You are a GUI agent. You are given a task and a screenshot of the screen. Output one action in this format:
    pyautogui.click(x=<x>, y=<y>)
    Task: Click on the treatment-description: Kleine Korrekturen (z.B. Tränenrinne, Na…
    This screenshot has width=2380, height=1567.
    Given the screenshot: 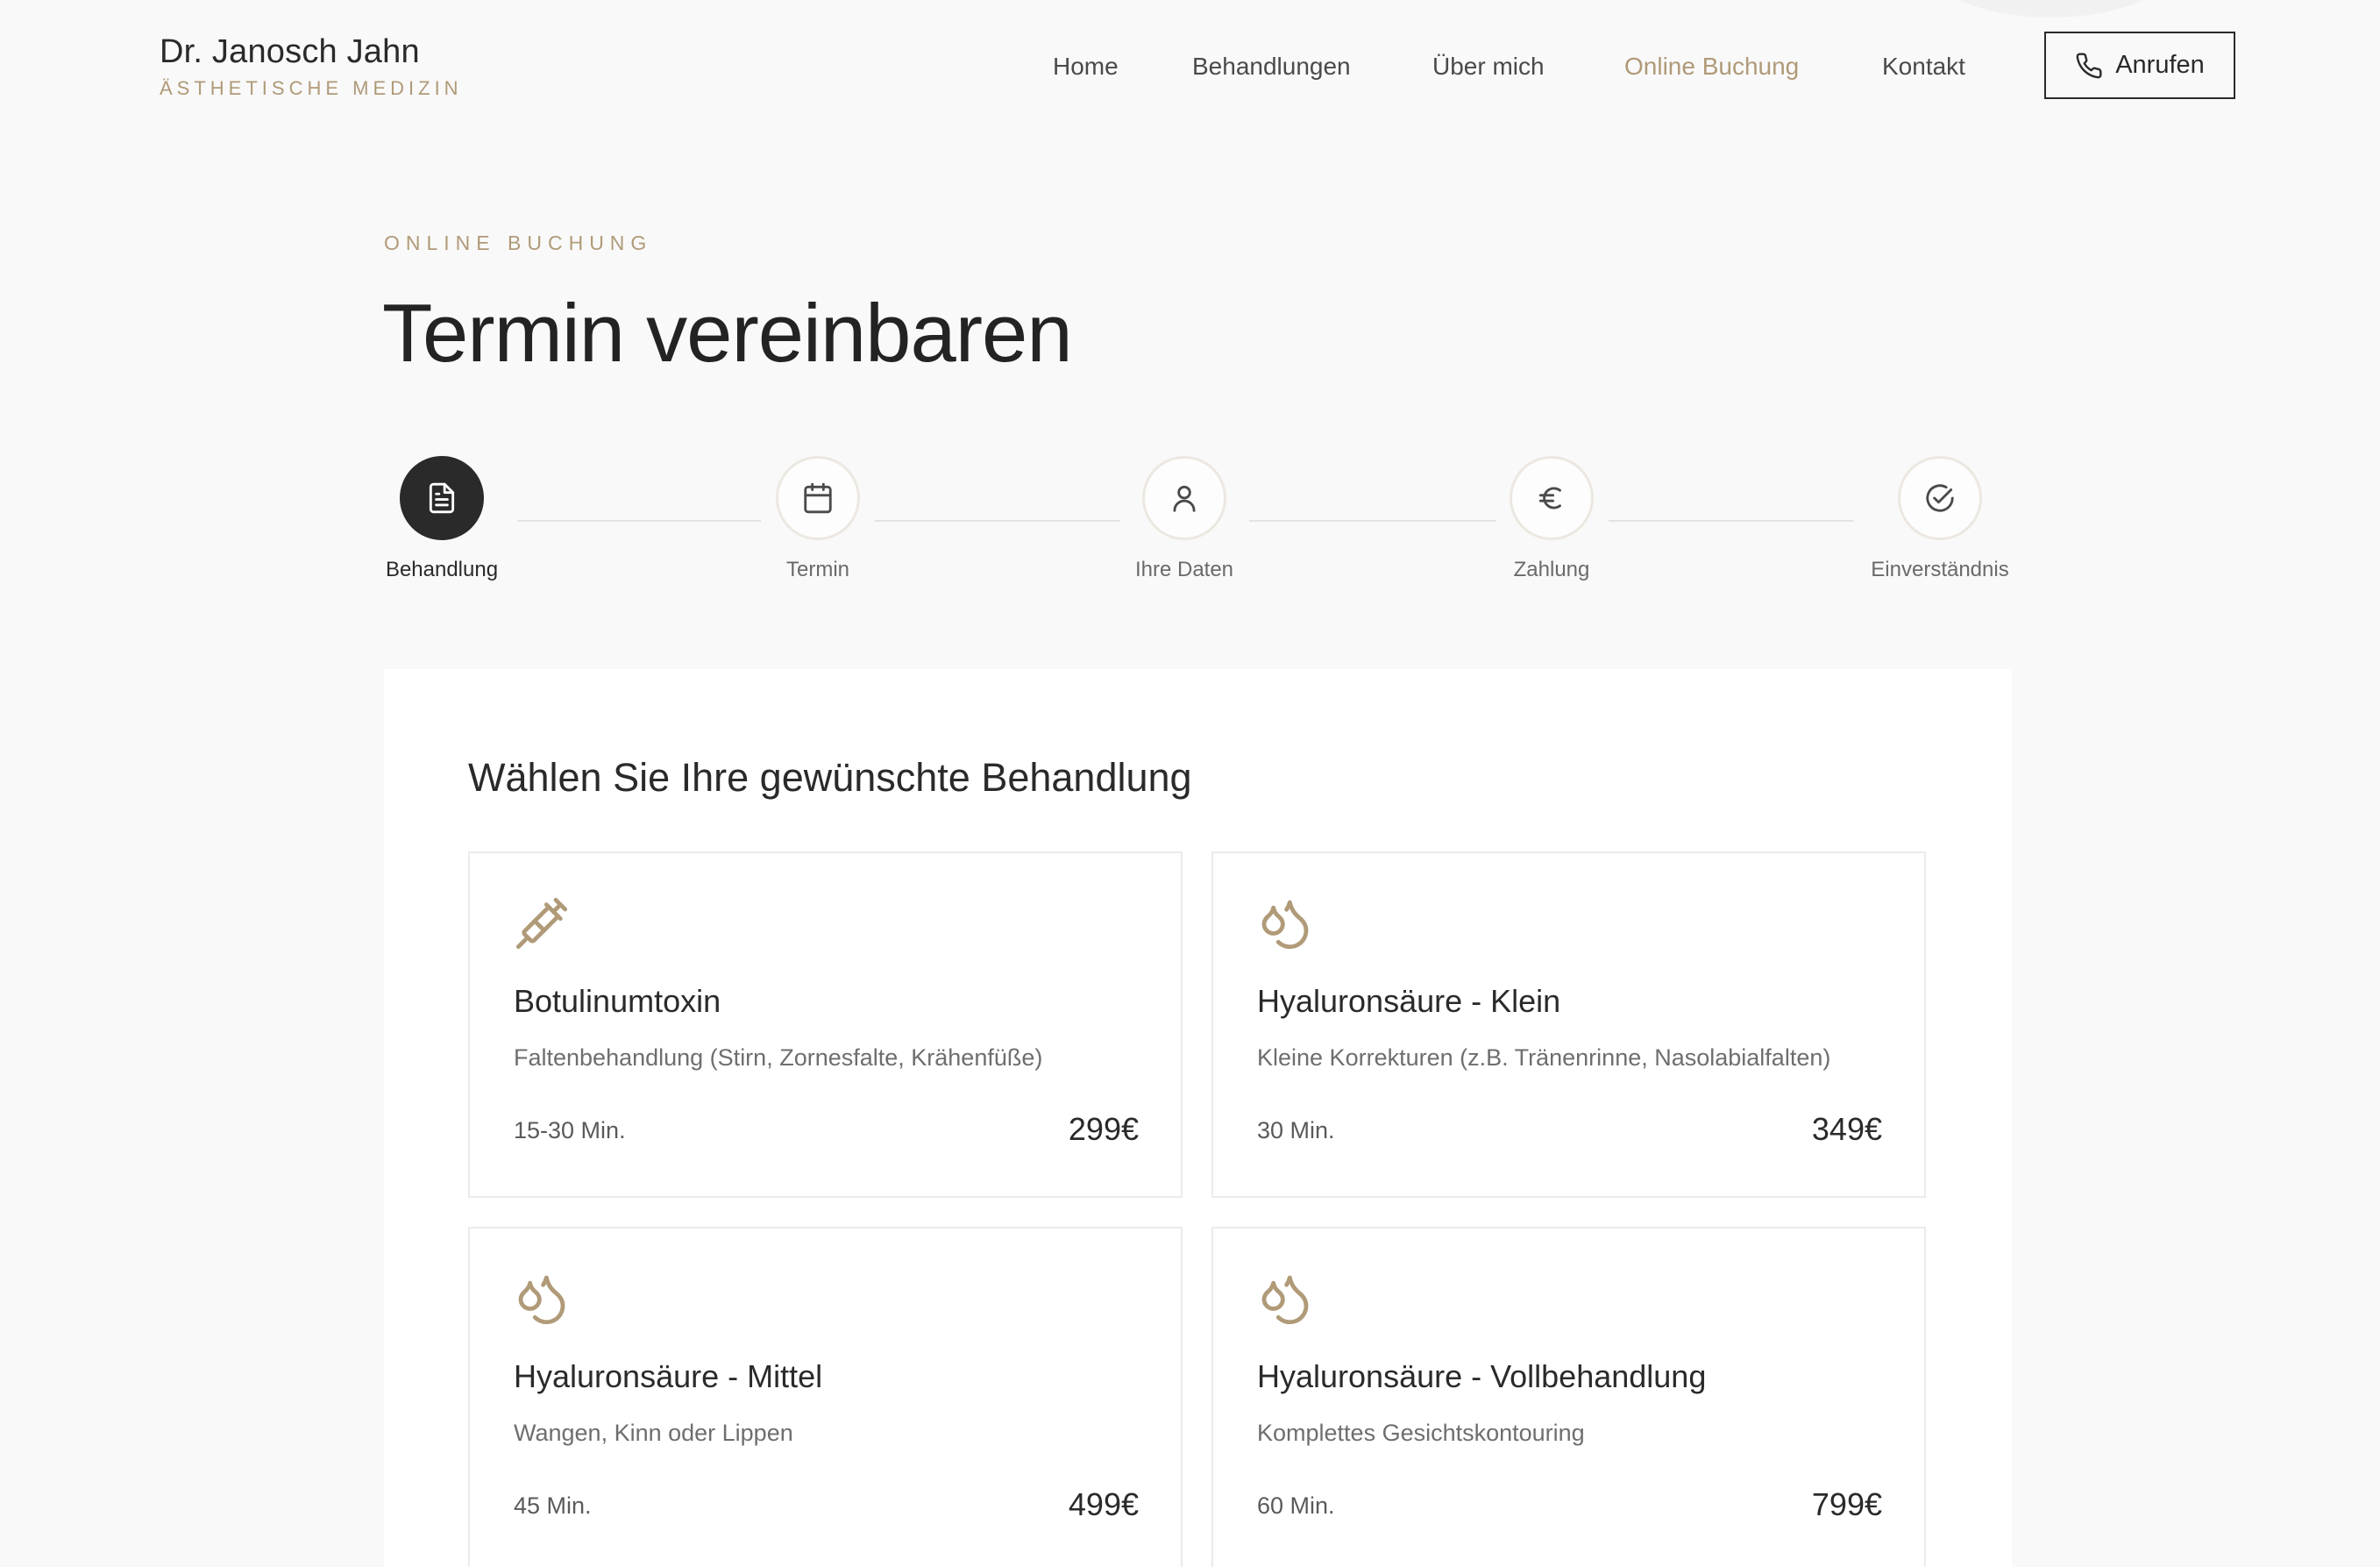 What is the action you would take?
    pyautogui.click(x=1544, y=1058)
    